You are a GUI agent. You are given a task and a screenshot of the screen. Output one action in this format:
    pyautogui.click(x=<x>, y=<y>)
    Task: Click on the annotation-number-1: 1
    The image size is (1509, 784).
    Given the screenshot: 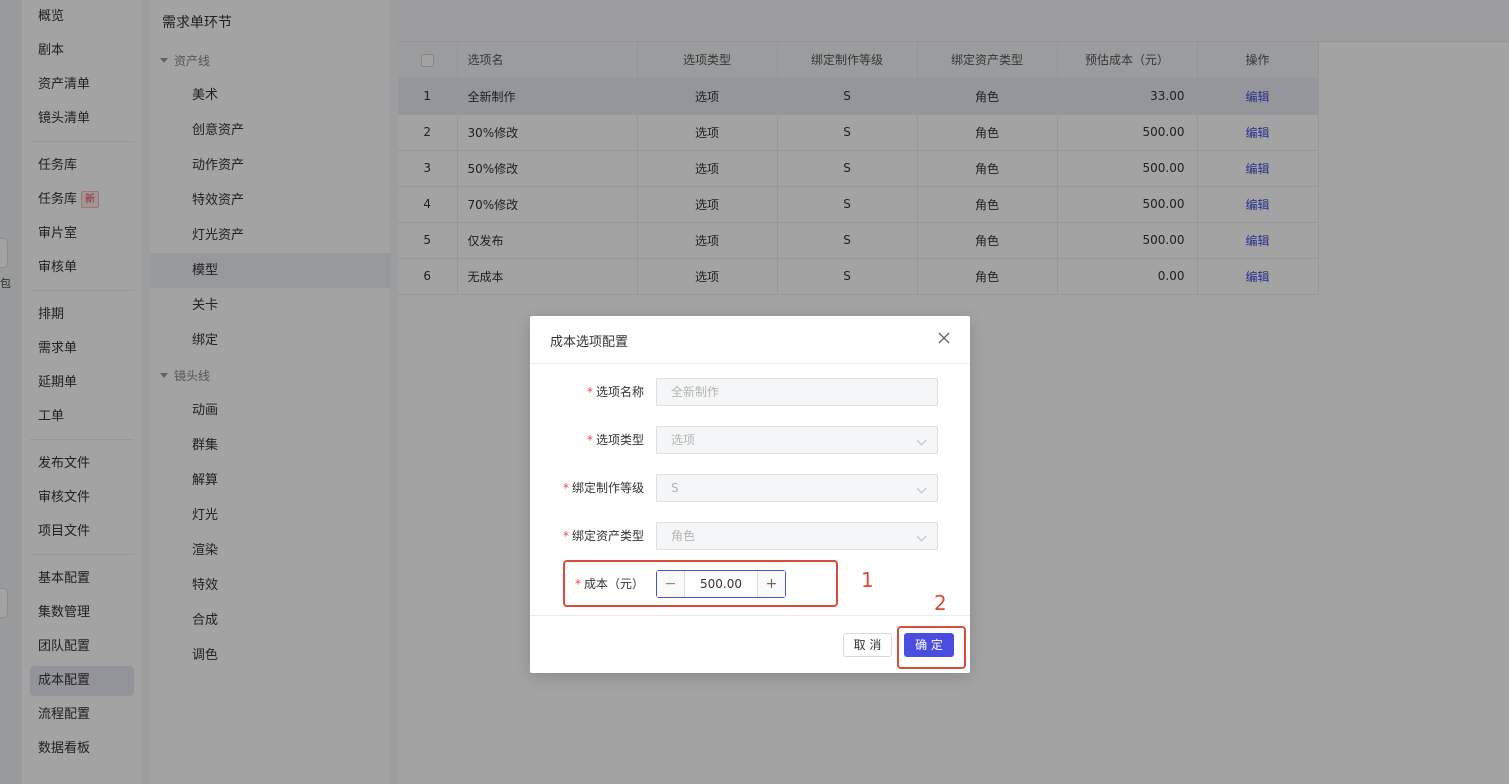 What is the action you would take?
    pyautogui.click(x=867, y=580)
    